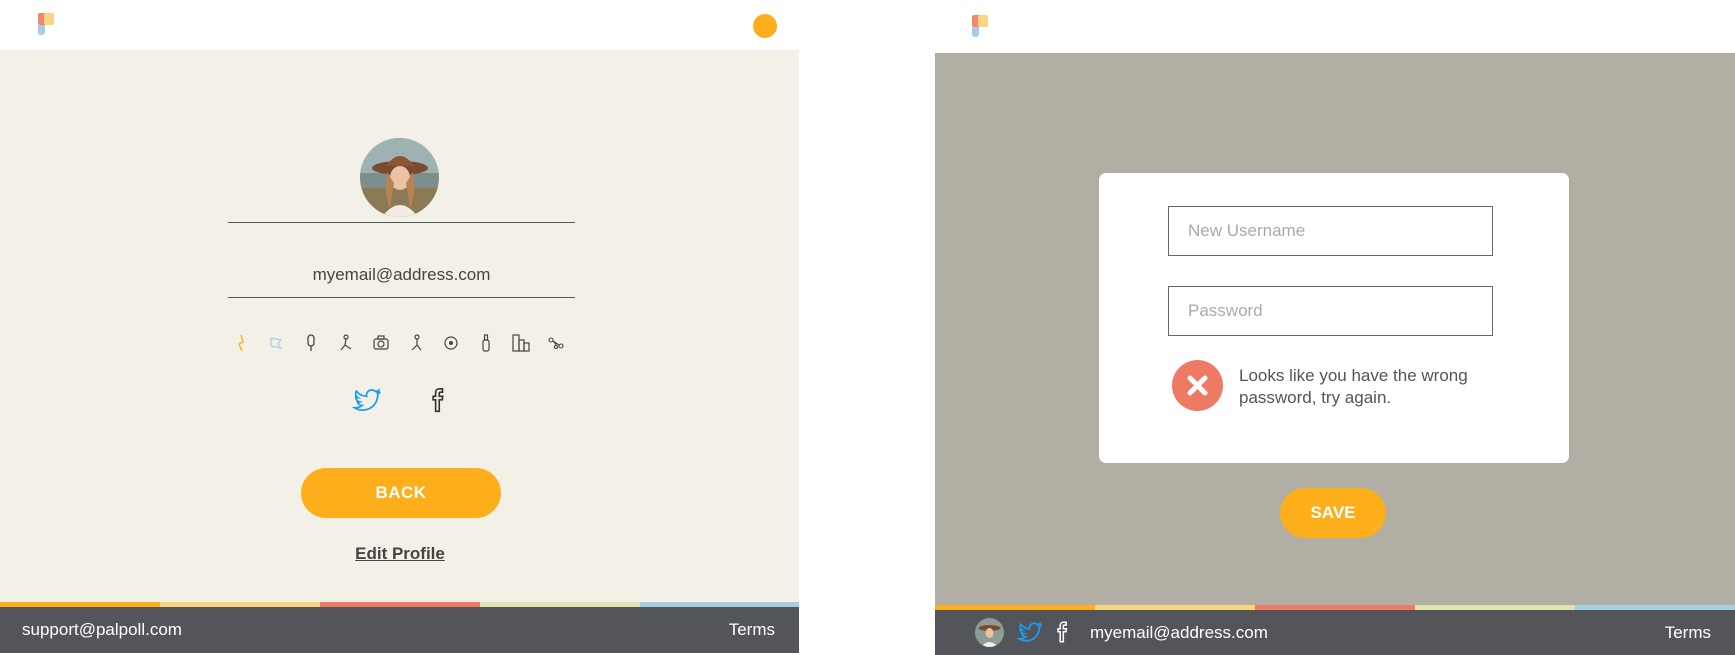 The width and height of the screenshot is (1735, 655). What do you see at coordinates (521, 343) in the screenshot?
I see `buildings-icon` at bounding box center [521, 343].